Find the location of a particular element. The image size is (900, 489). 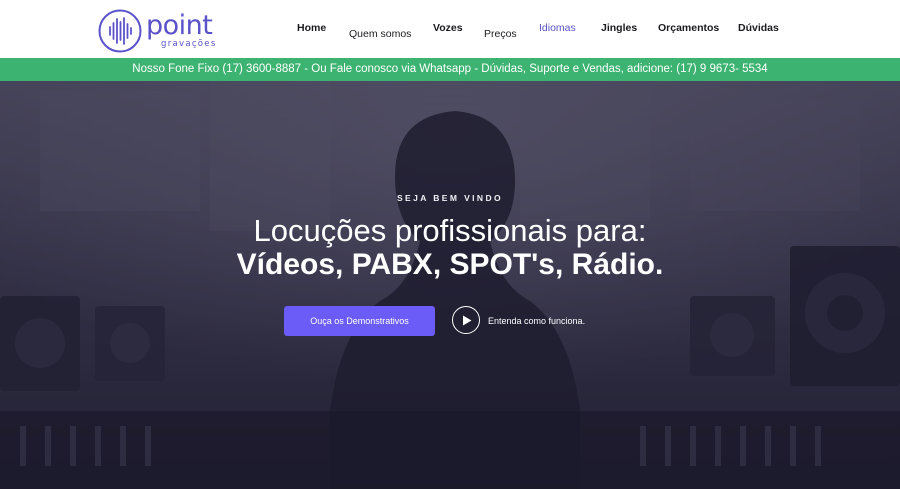

nav-item-precos: Preços is located at coordinates (500, 34).